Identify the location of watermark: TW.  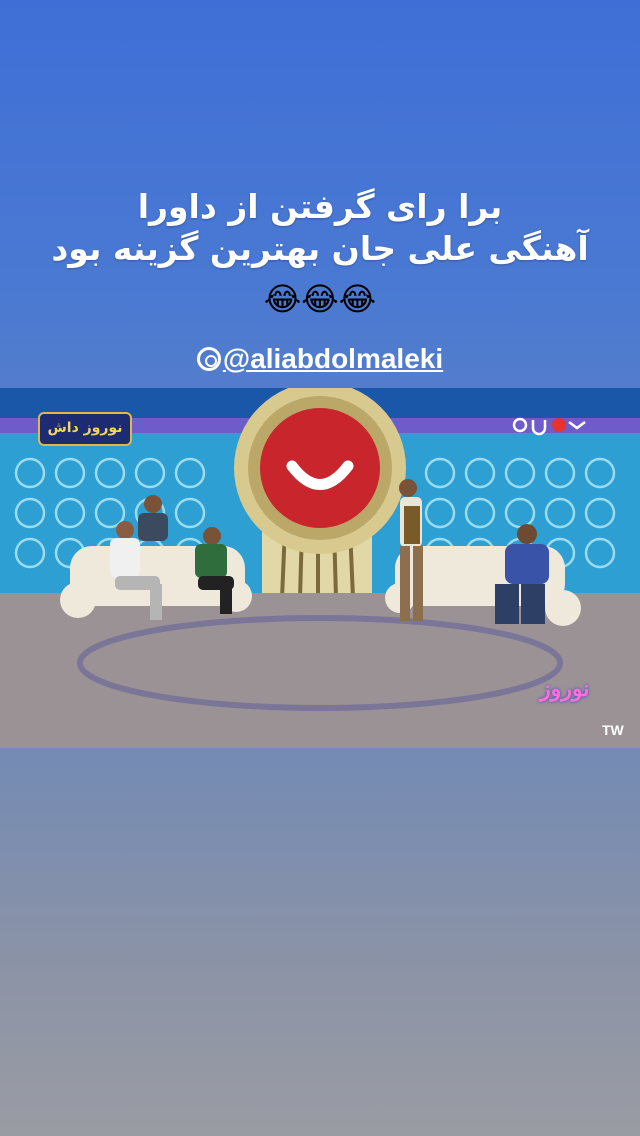
(613, 730).